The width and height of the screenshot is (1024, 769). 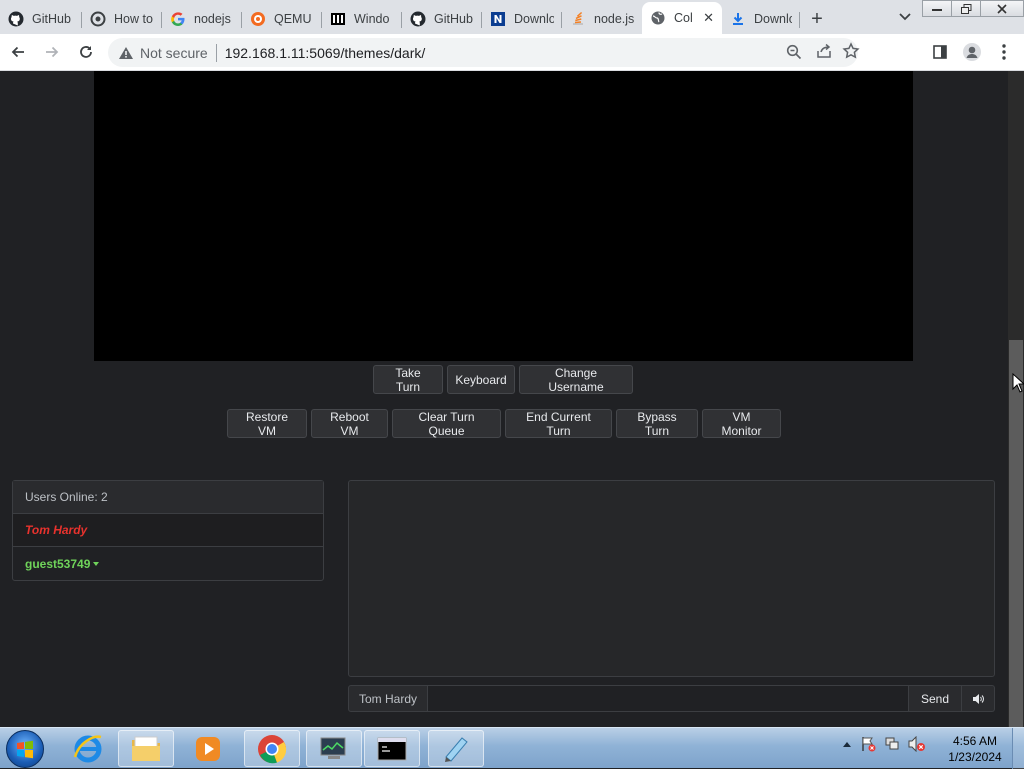 What do you see at coordinates (978, 698) in the screenshot?
I see `volume-button` at bounding box center [978, 698].